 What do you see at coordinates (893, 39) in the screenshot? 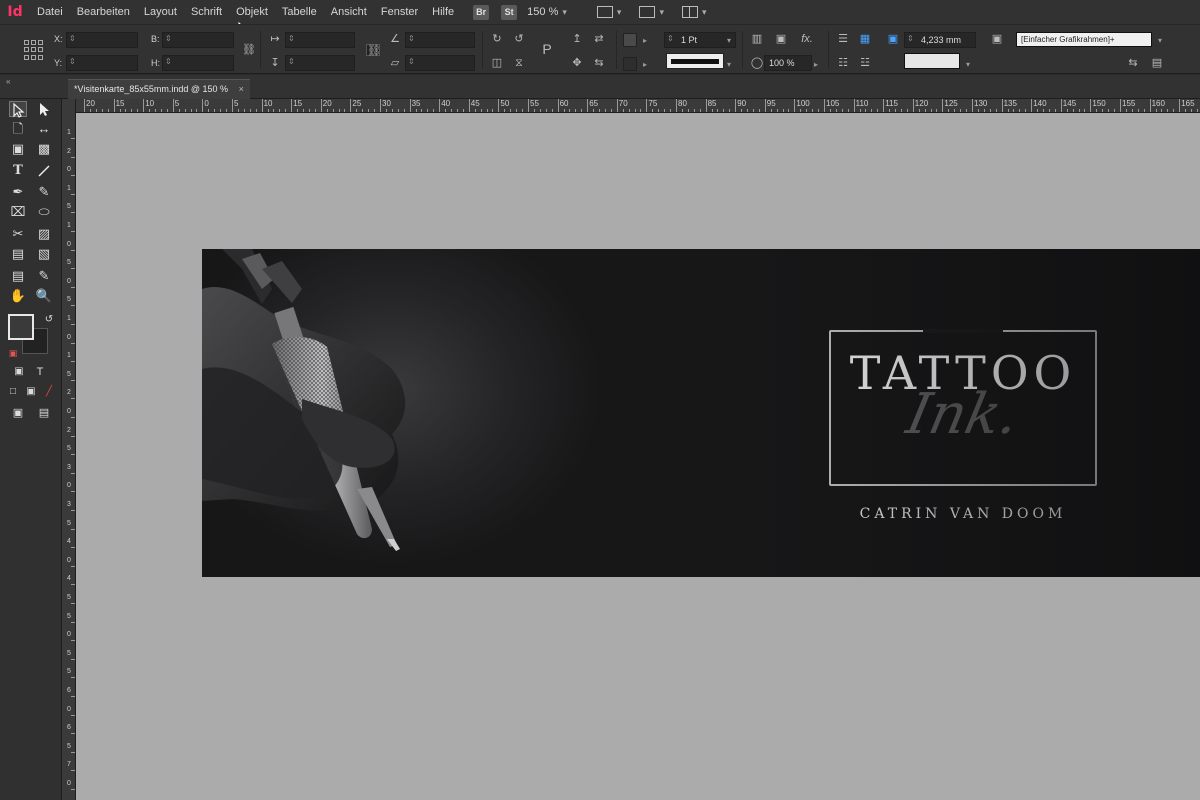
I see `frame-fitting-icon: ▣` at bounding box center [893, 39].